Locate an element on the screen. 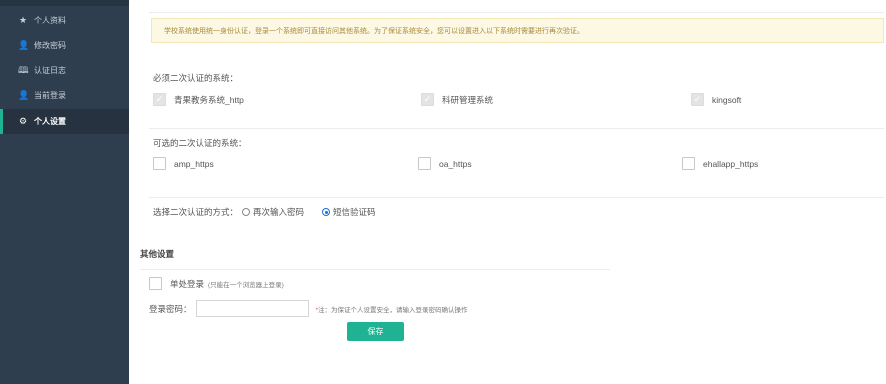 The image size is (886, 384). checkbox-label: amp_https is located at coordinates (194, 163).